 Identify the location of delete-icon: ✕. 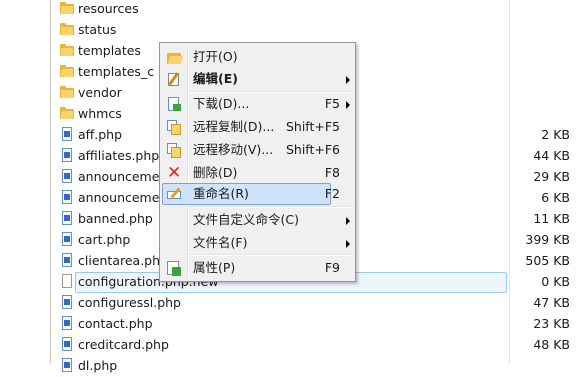
(174, 173).